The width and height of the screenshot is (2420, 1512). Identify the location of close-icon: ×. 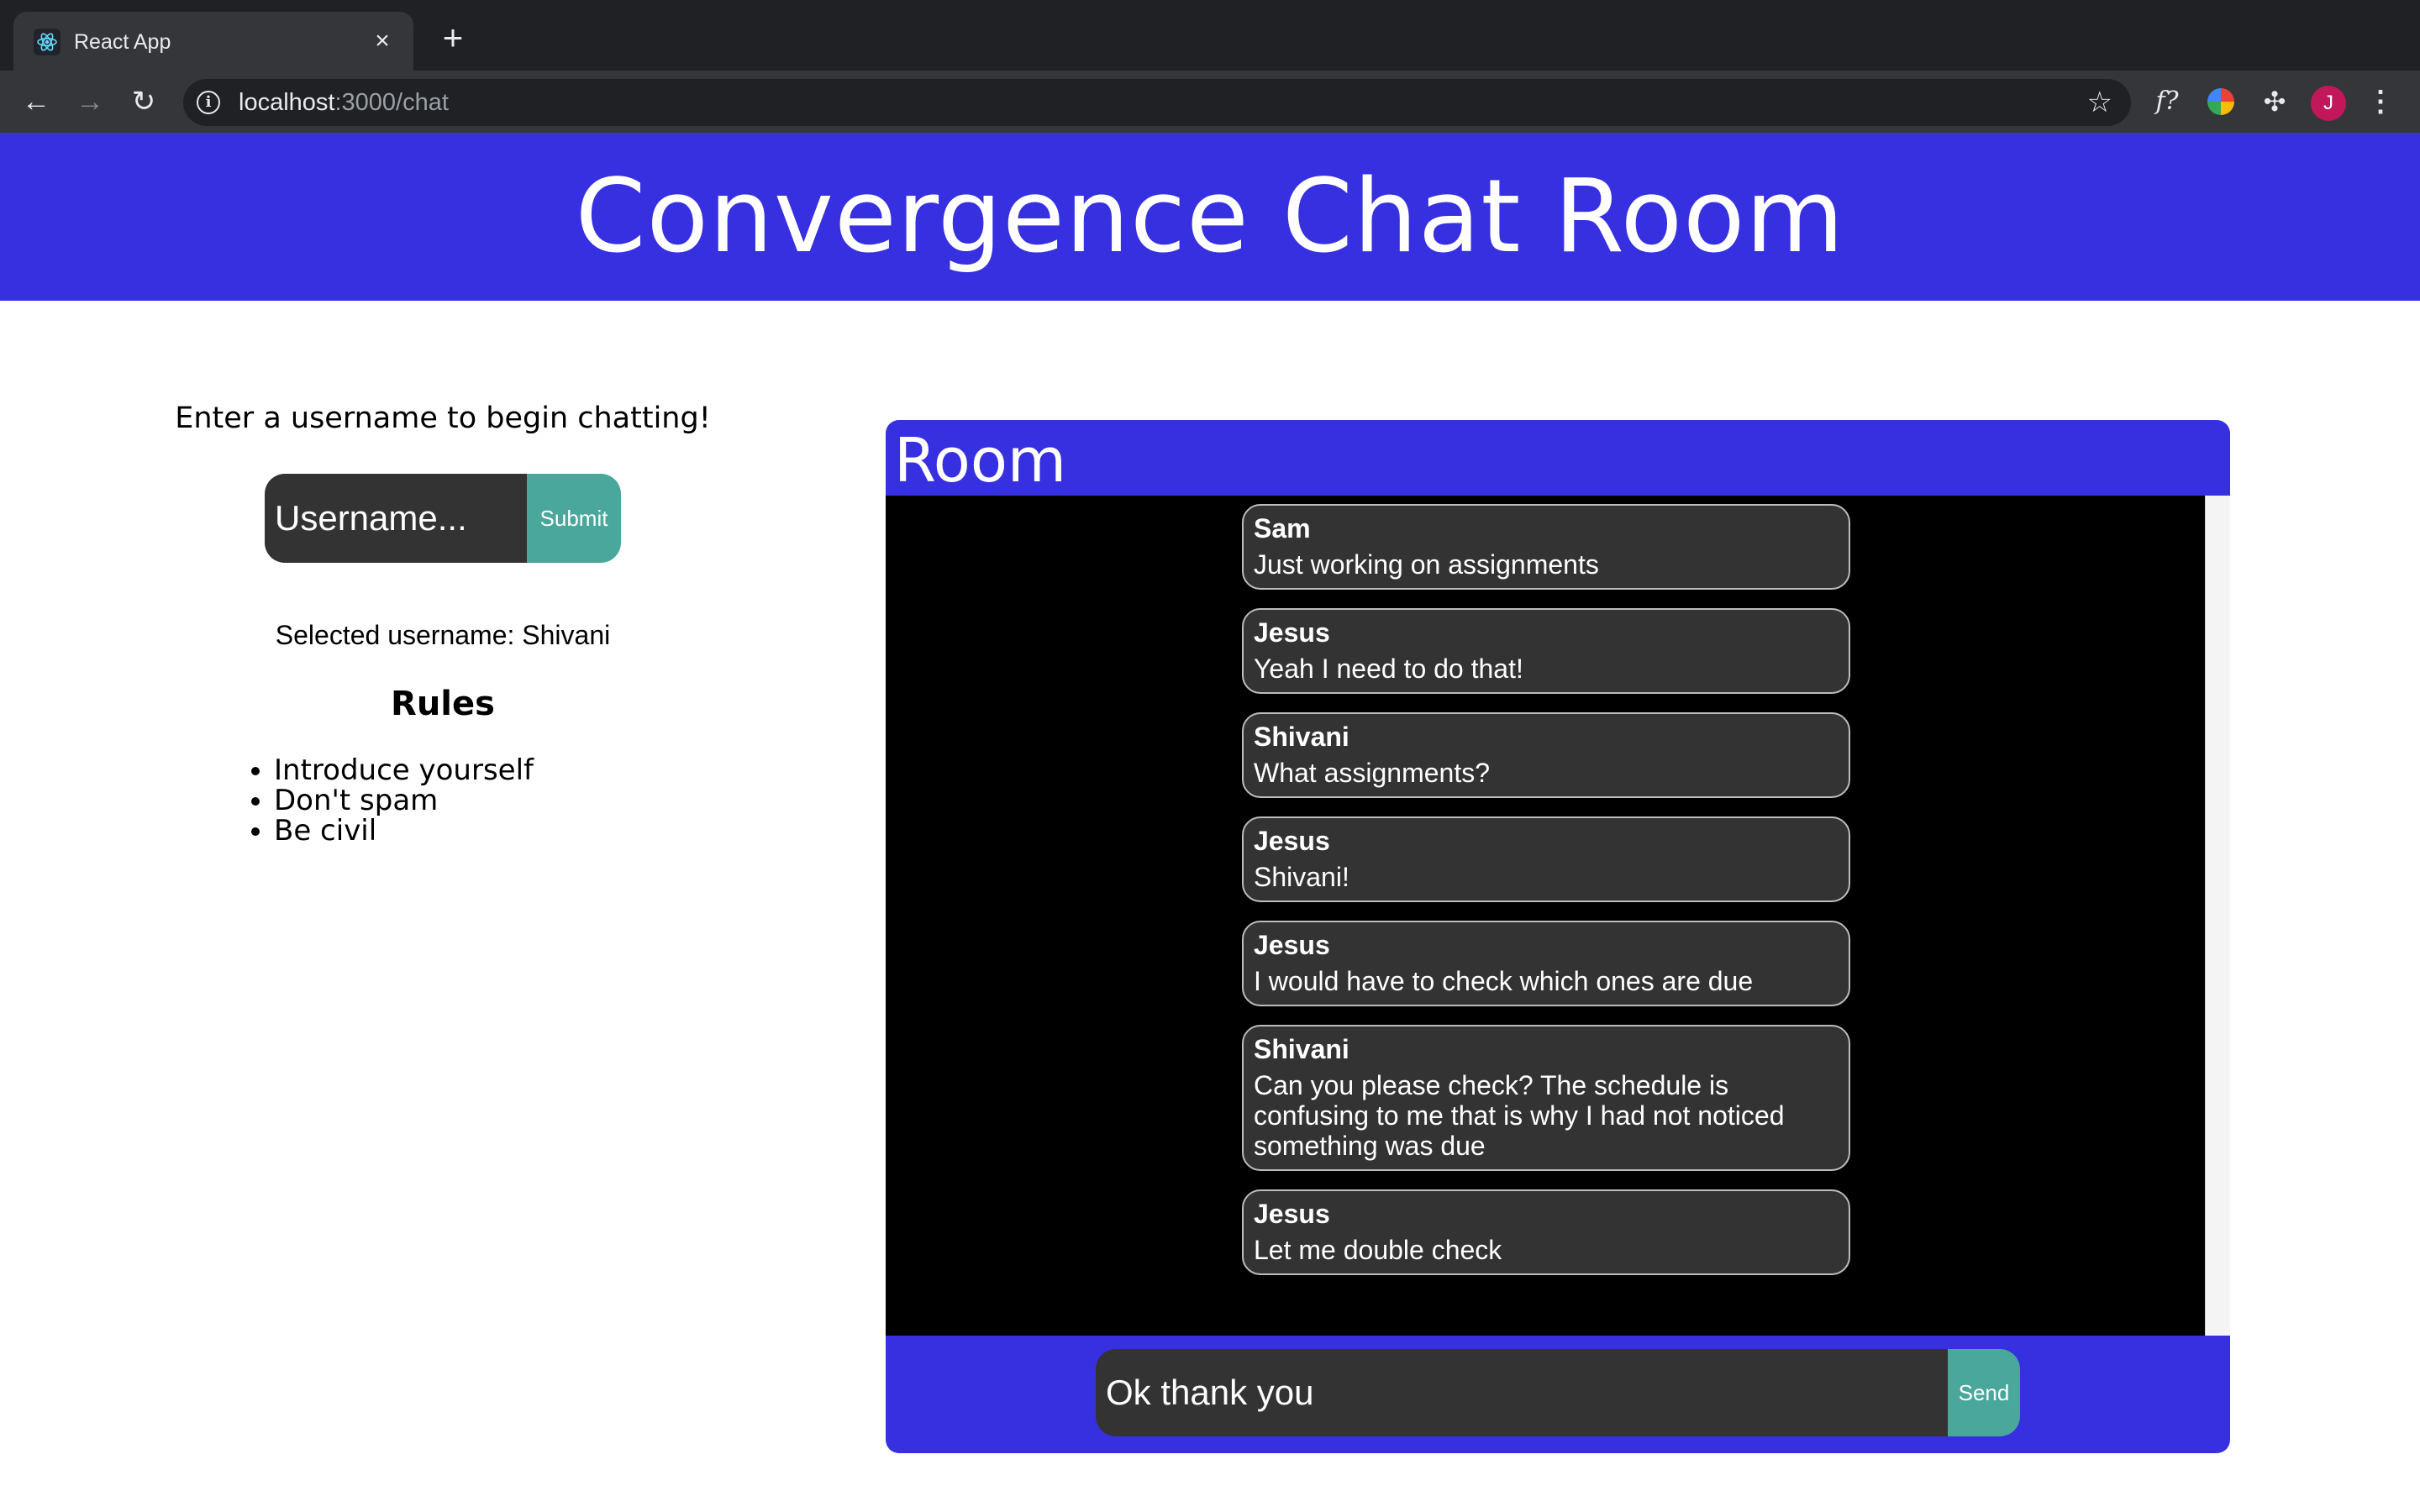
(382, 41).